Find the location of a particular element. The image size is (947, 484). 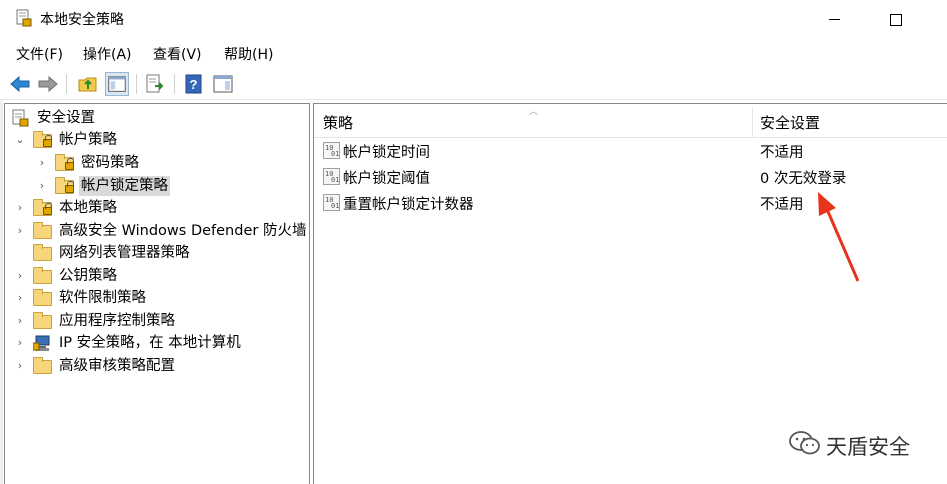

menu-help: 帮助(H) is located at coordinates (248, 54).